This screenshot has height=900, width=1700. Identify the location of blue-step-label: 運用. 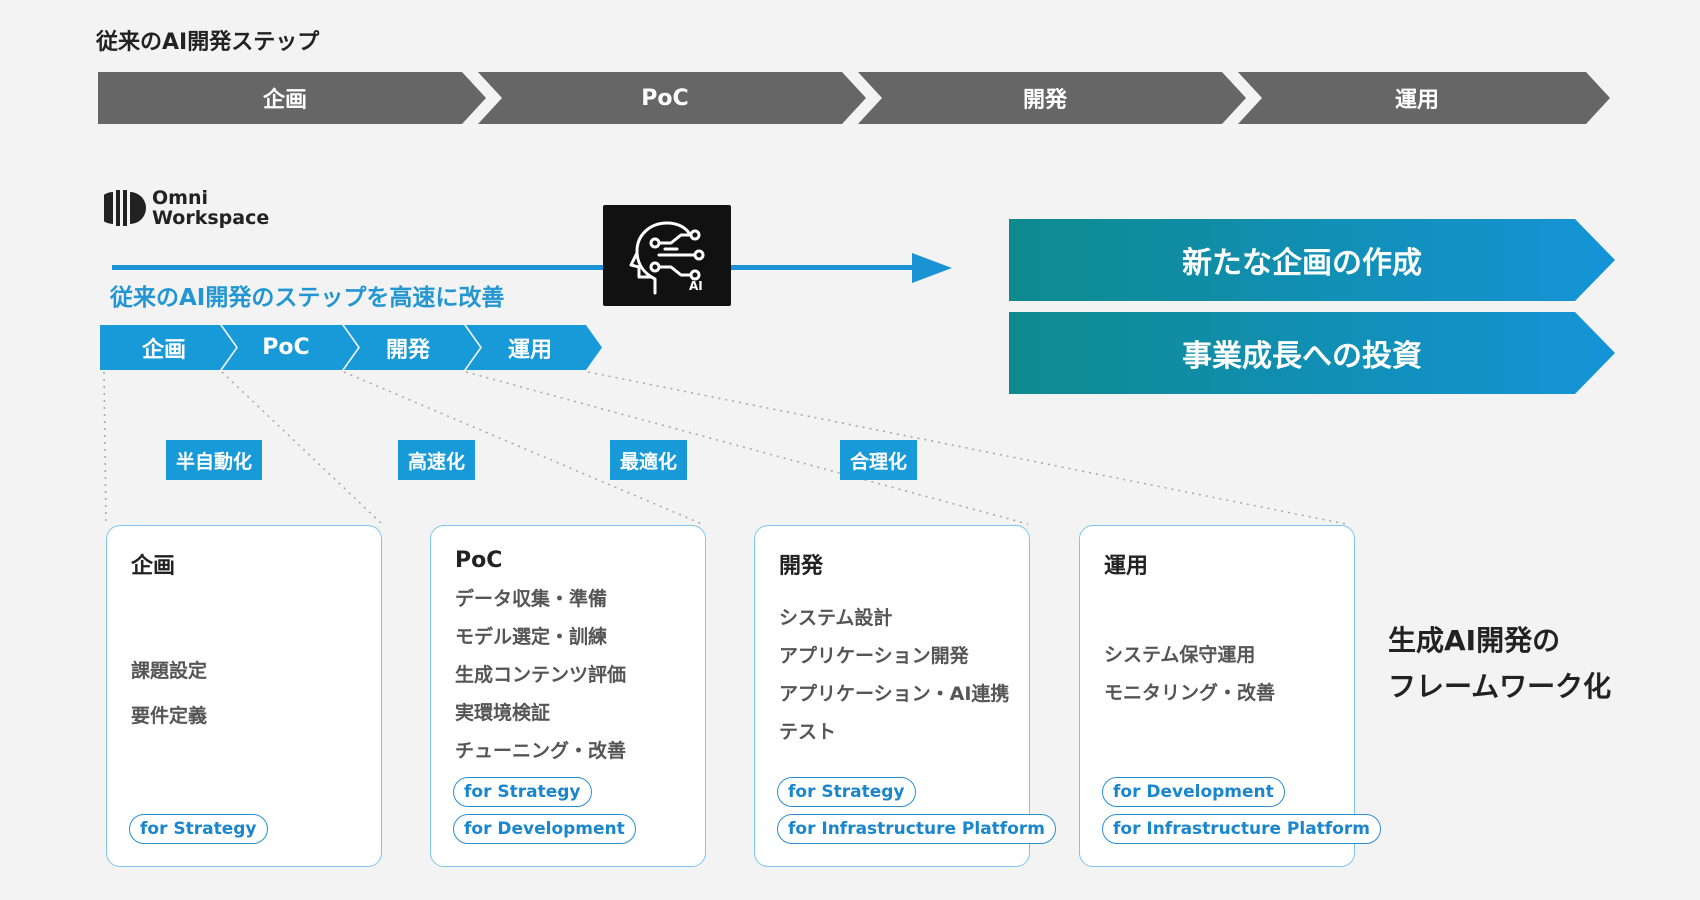
(529, 350).